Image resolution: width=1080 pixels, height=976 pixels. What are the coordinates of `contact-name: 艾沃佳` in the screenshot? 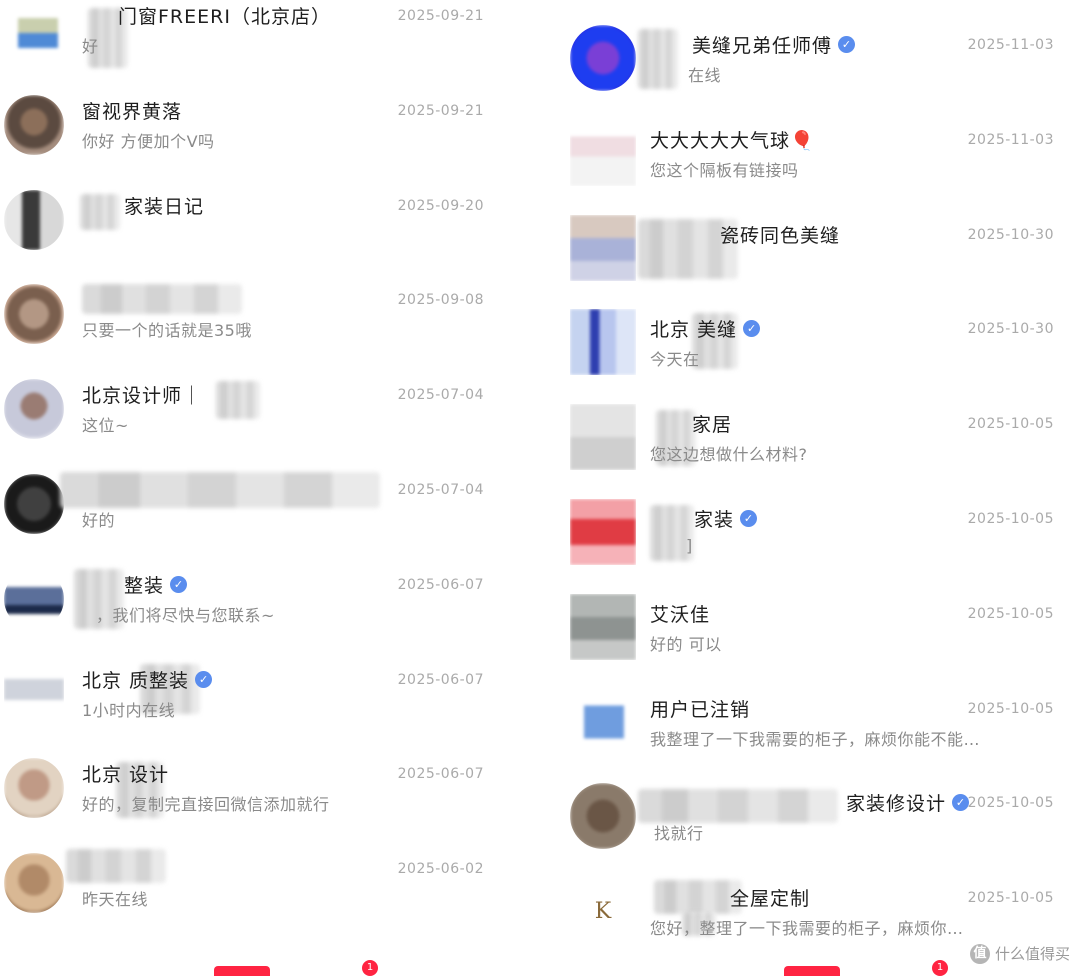 It's located at (680, 614).